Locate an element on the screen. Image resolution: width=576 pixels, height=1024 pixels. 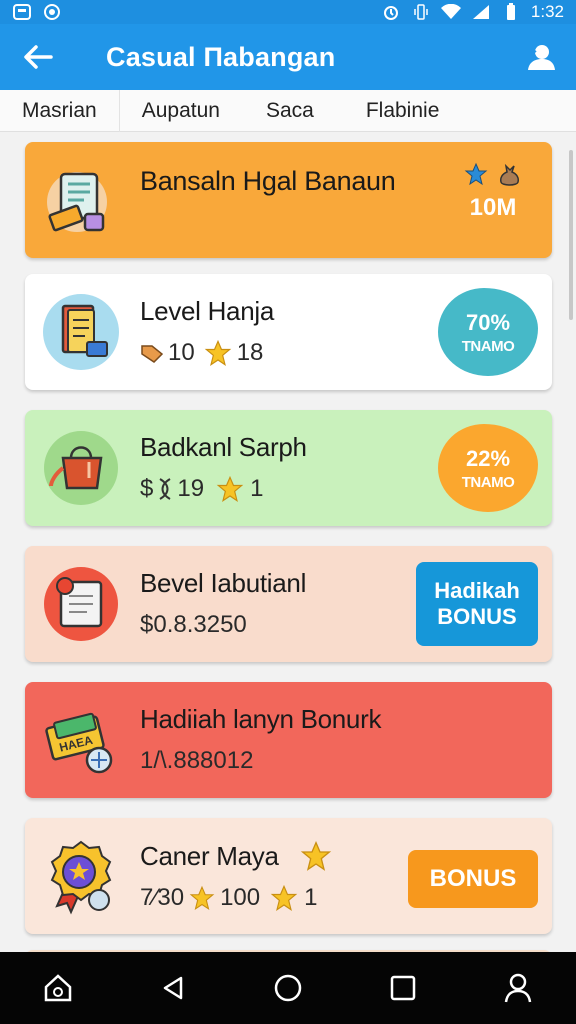
shopping-bag-icon is located at coordinates (81, 468).